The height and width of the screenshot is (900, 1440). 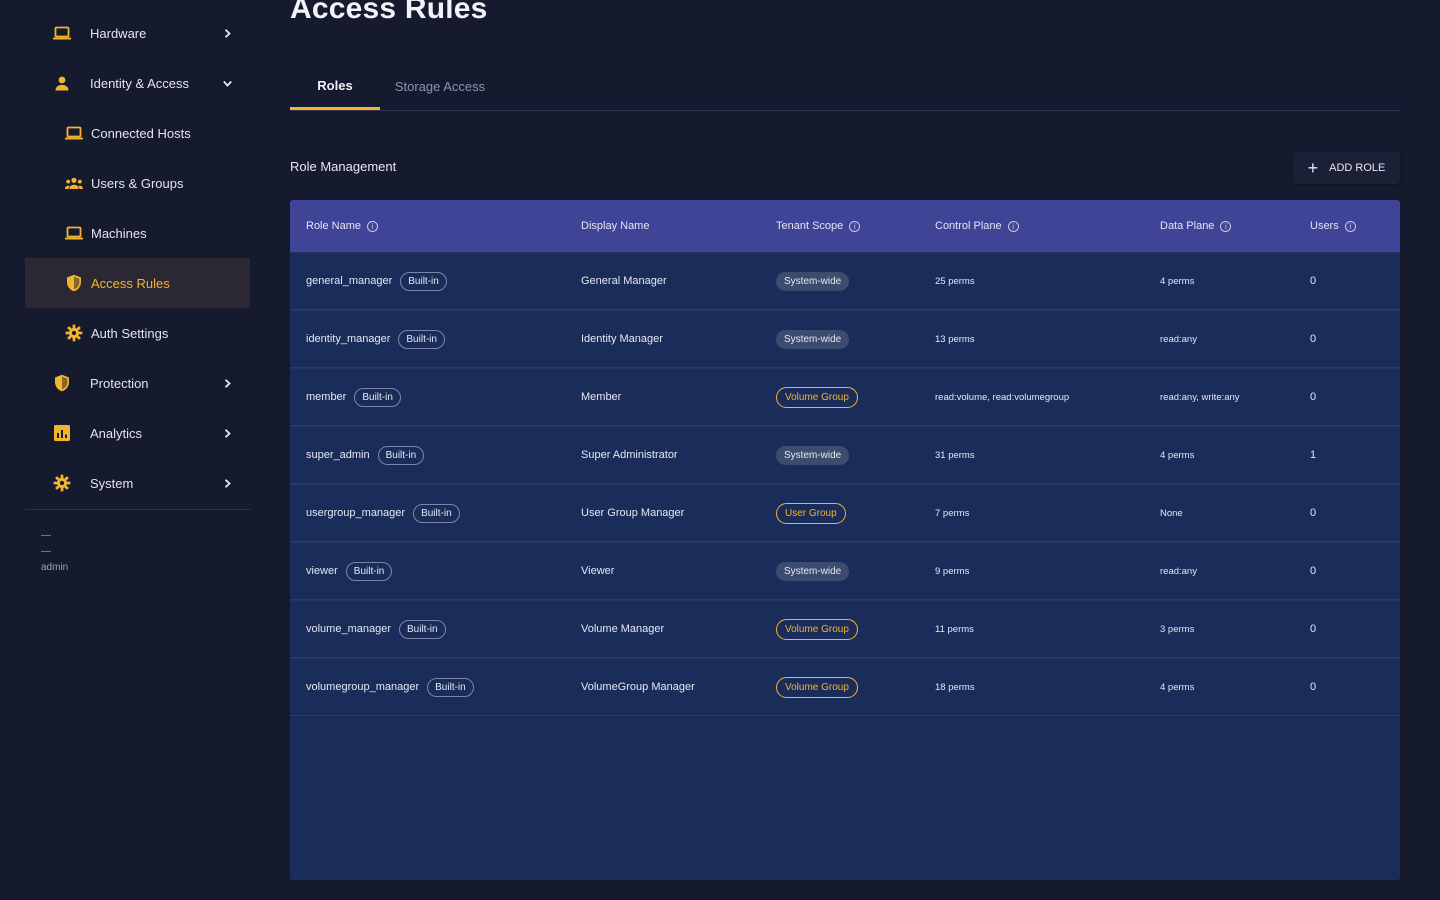 What do you see at coordinates (1171, 513) in the screenshot?
I see `data-plane: None` at bounding box center [1171, 513].